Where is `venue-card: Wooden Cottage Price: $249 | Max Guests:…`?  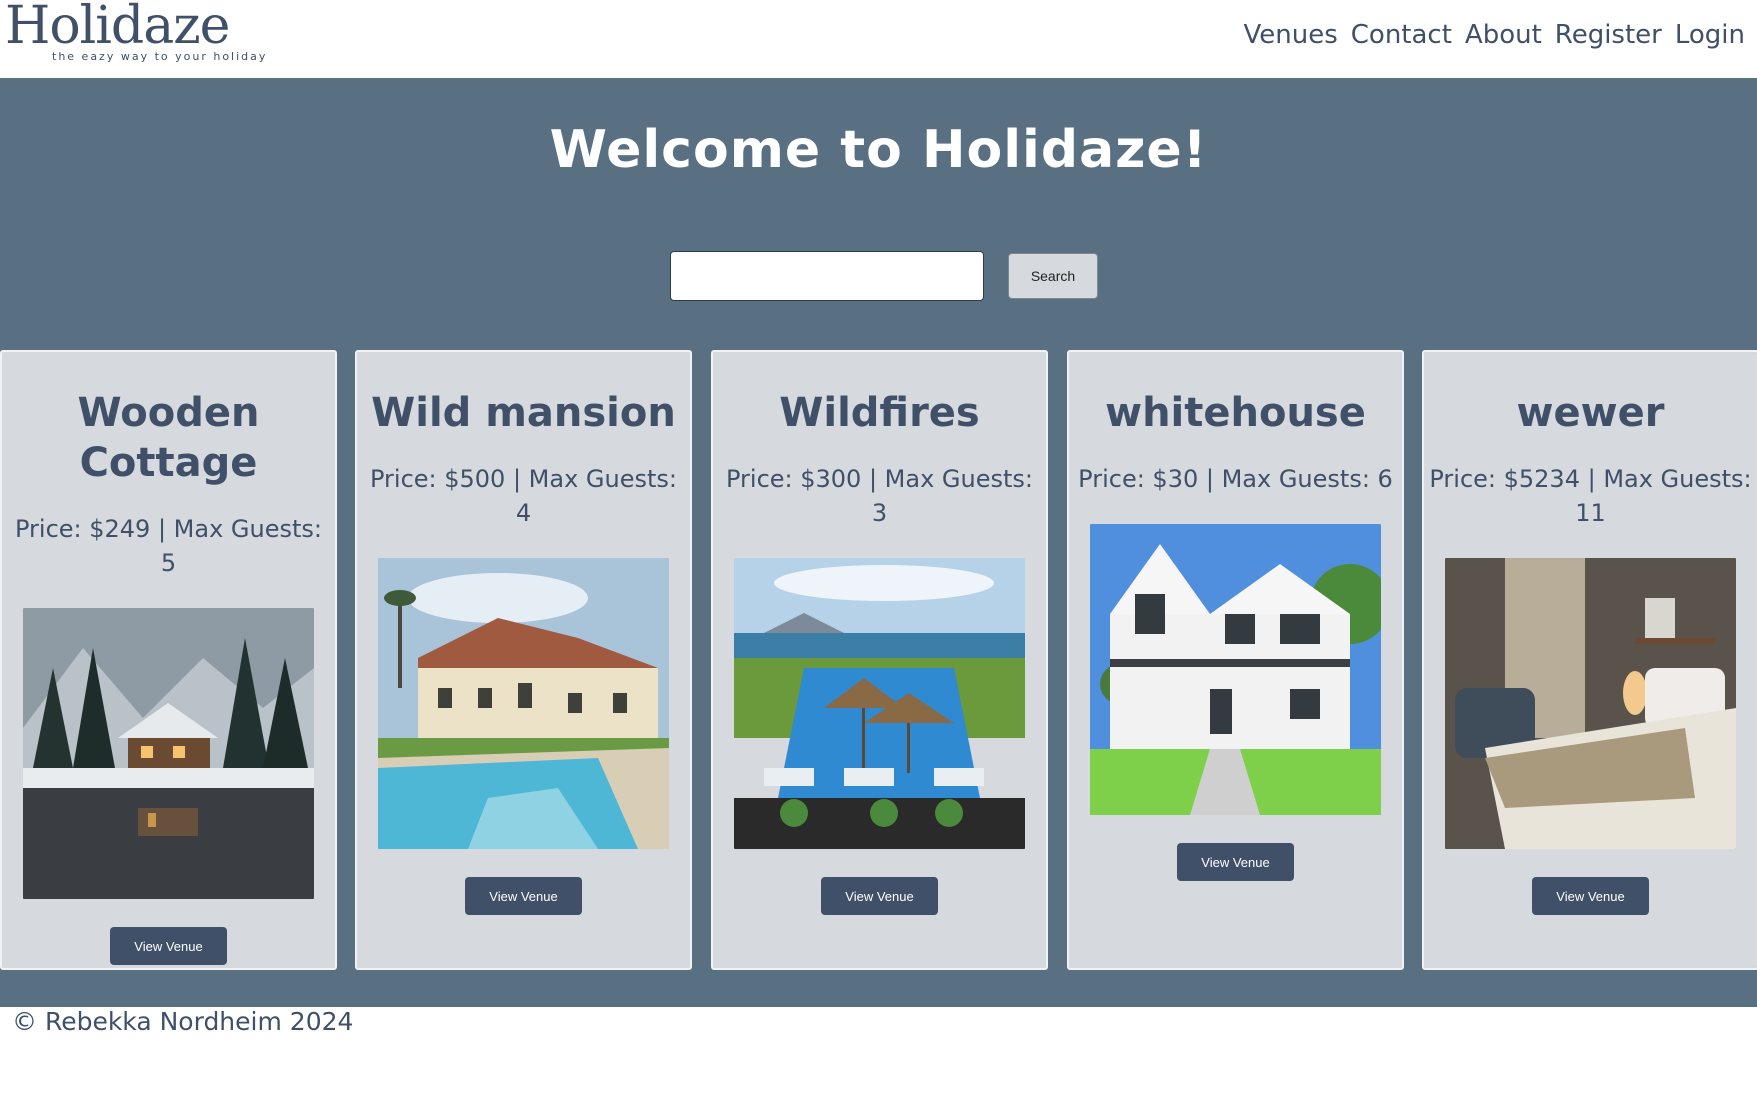
venue-card: Wooden Cottage Price: $249 | Max Guests:… is located at coordinates (168, 660).